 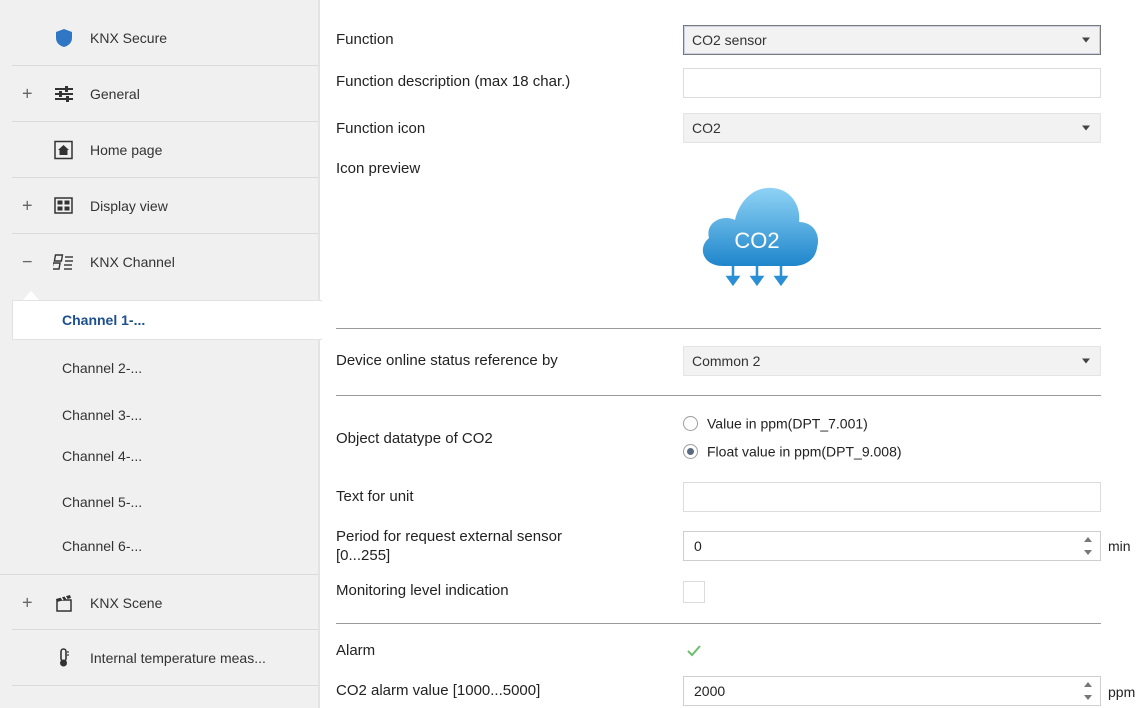 I want to click on sidebar-item-label: KNX Secure, so click(x=129, y=38).